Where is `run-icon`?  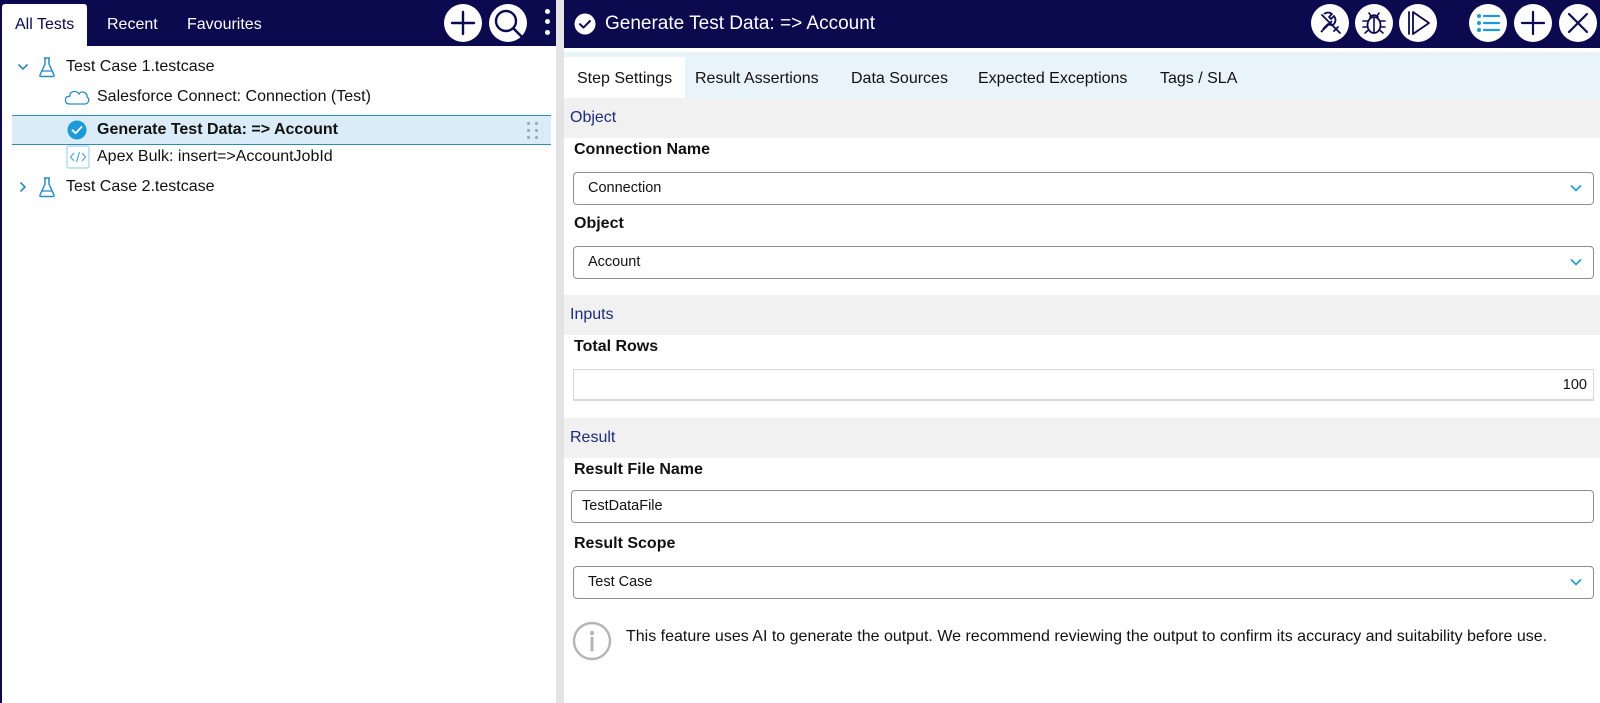 run-icon is located at coordinates (1419, 23).